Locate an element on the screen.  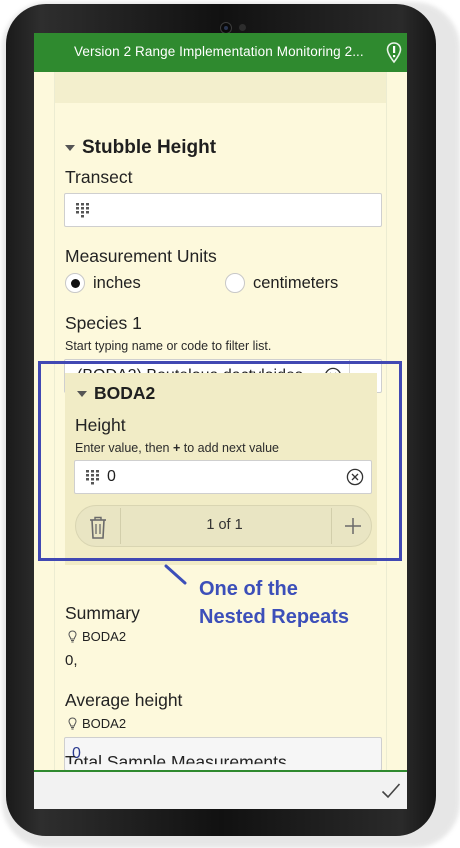
annotation-text: One of the Nested Repeats is located at coordinates (274, 603).